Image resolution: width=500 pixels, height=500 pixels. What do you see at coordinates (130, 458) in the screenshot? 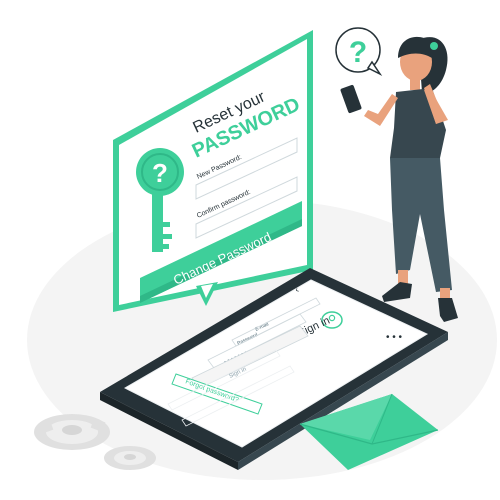
I see `small-gear-icon` at bounding box center [130, 458].